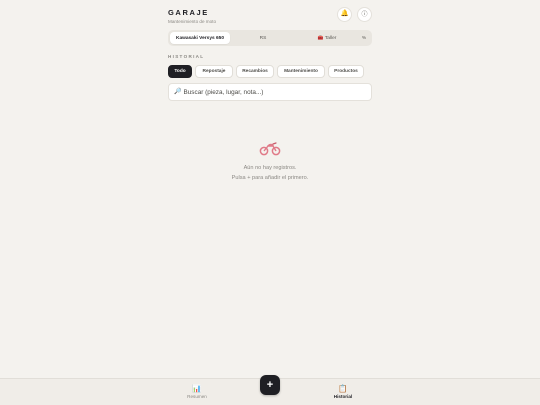 The height and width of the screenshot is (405, 540). I want to click on view-segment-bar: Kawasaki Versys 650 RS 🧰 Taller %, so click(270, 38).